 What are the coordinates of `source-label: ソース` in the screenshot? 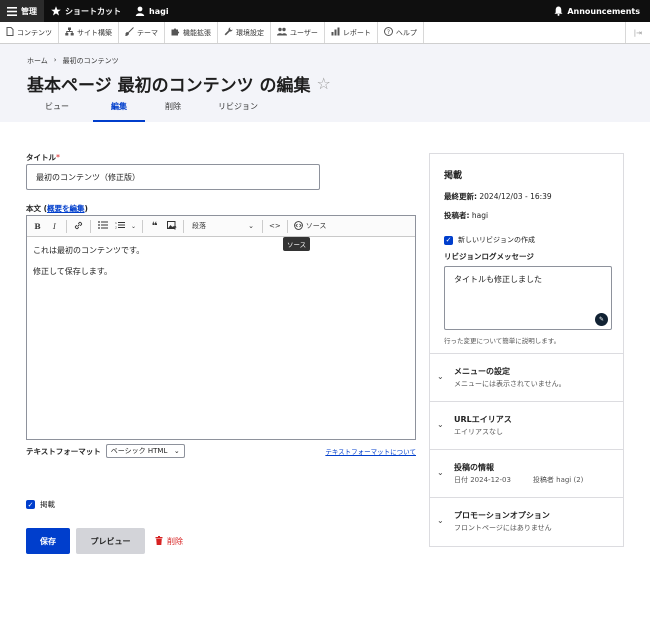 It's located at (316, 226).